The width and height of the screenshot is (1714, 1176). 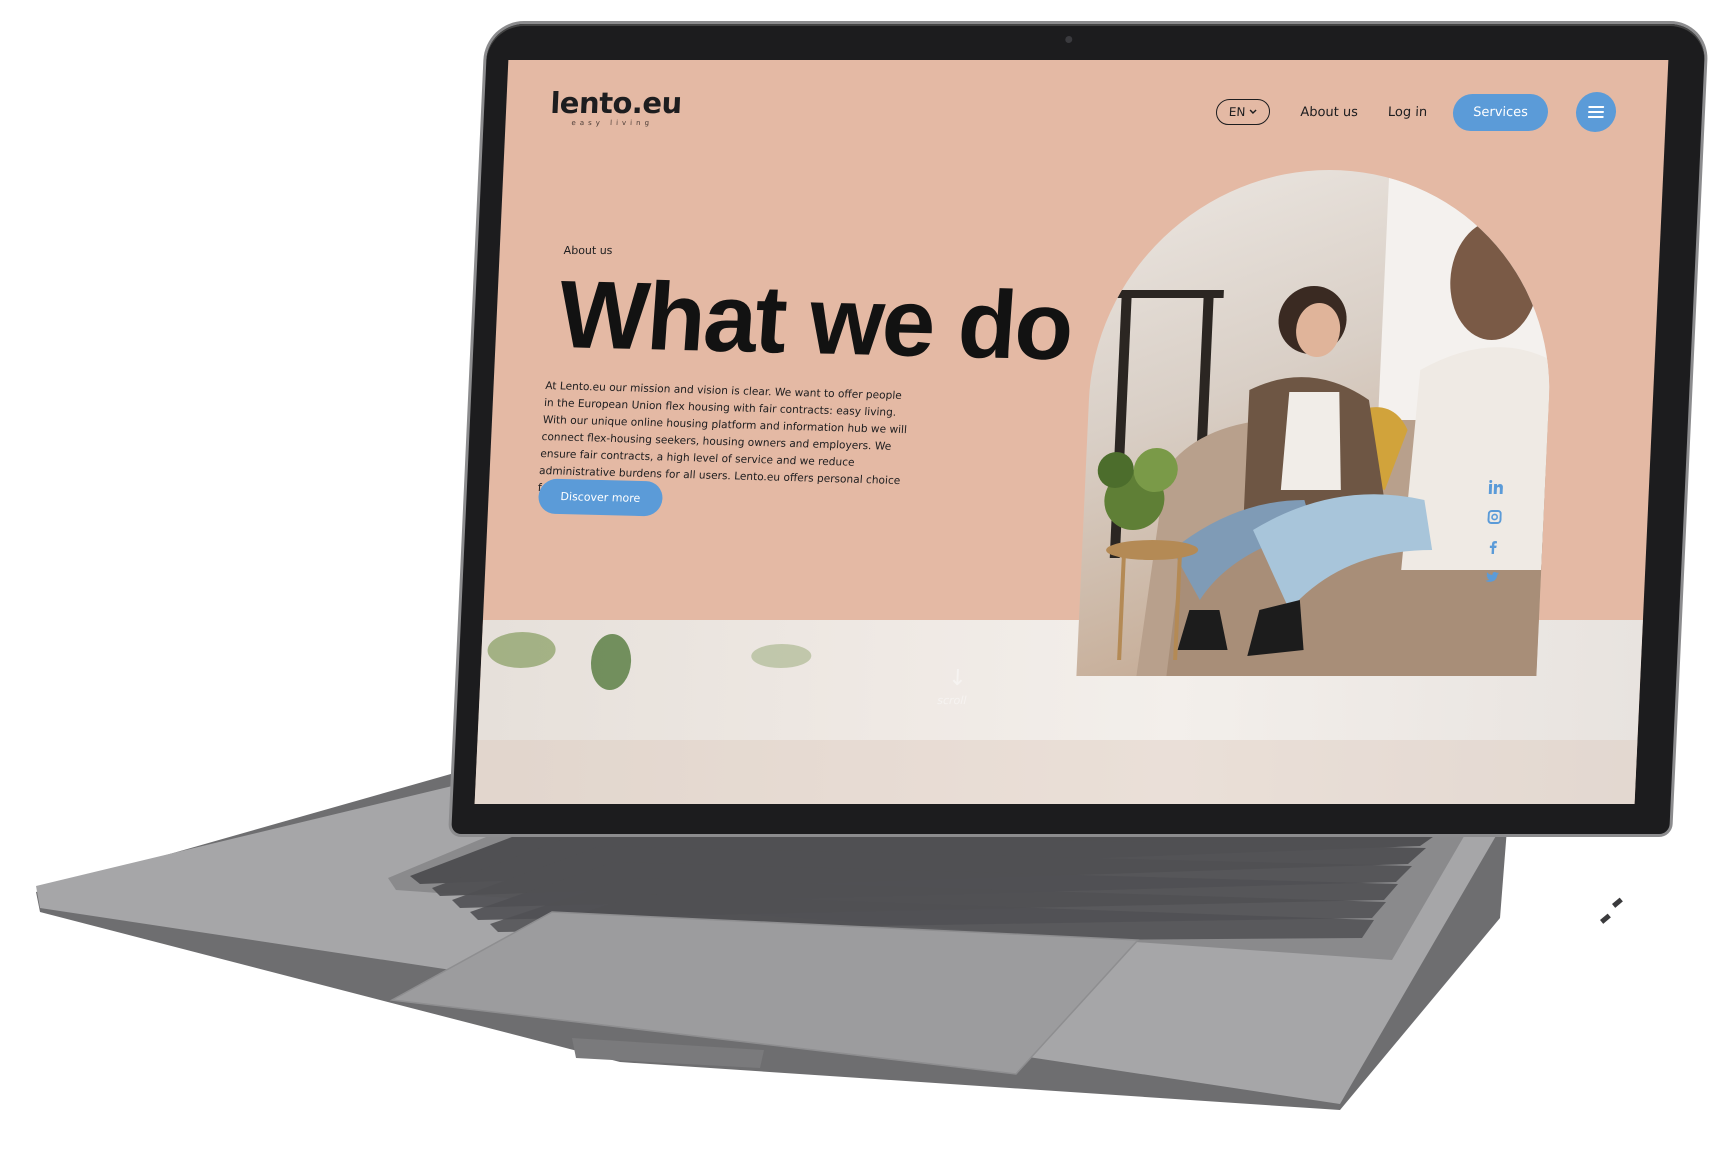 I want to click on linkedin-icon, so click(x=1496, y=487).